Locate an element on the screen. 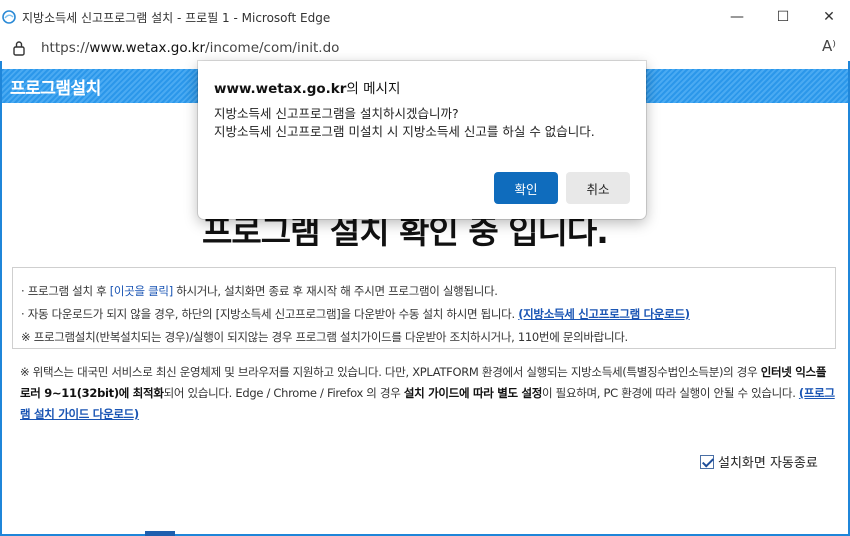  window-title: 지방소득세 신고프로그램 설치 - 프로필 1 - Microsoft Edge is located at coordinates (176, 17).